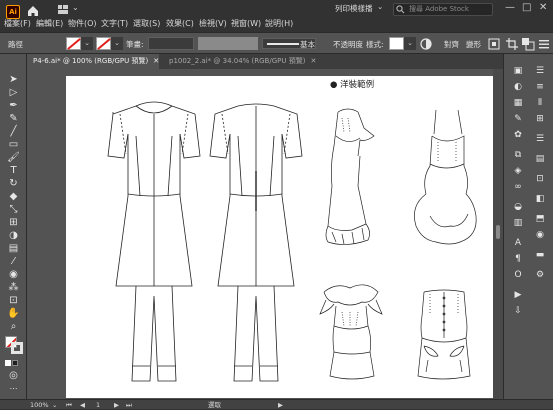  I want to click on stroke-color-icon, so click(17, 348).